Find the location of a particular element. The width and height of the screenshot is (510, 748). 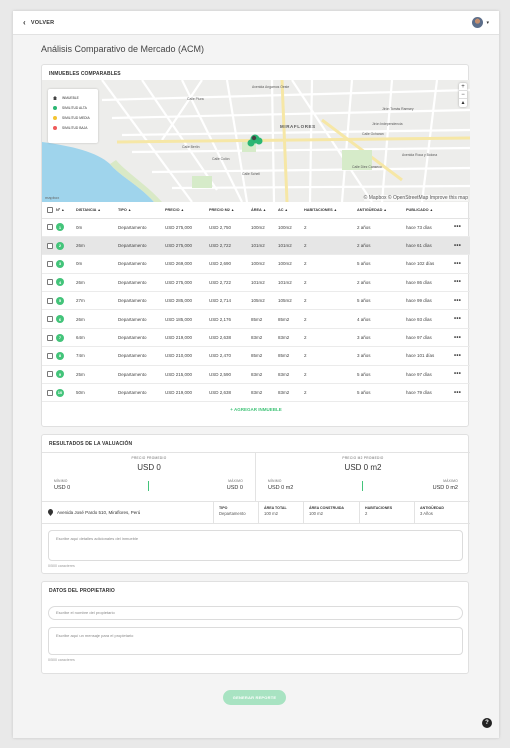

col-ac: AC▲ is located at coordinates (291, 210).